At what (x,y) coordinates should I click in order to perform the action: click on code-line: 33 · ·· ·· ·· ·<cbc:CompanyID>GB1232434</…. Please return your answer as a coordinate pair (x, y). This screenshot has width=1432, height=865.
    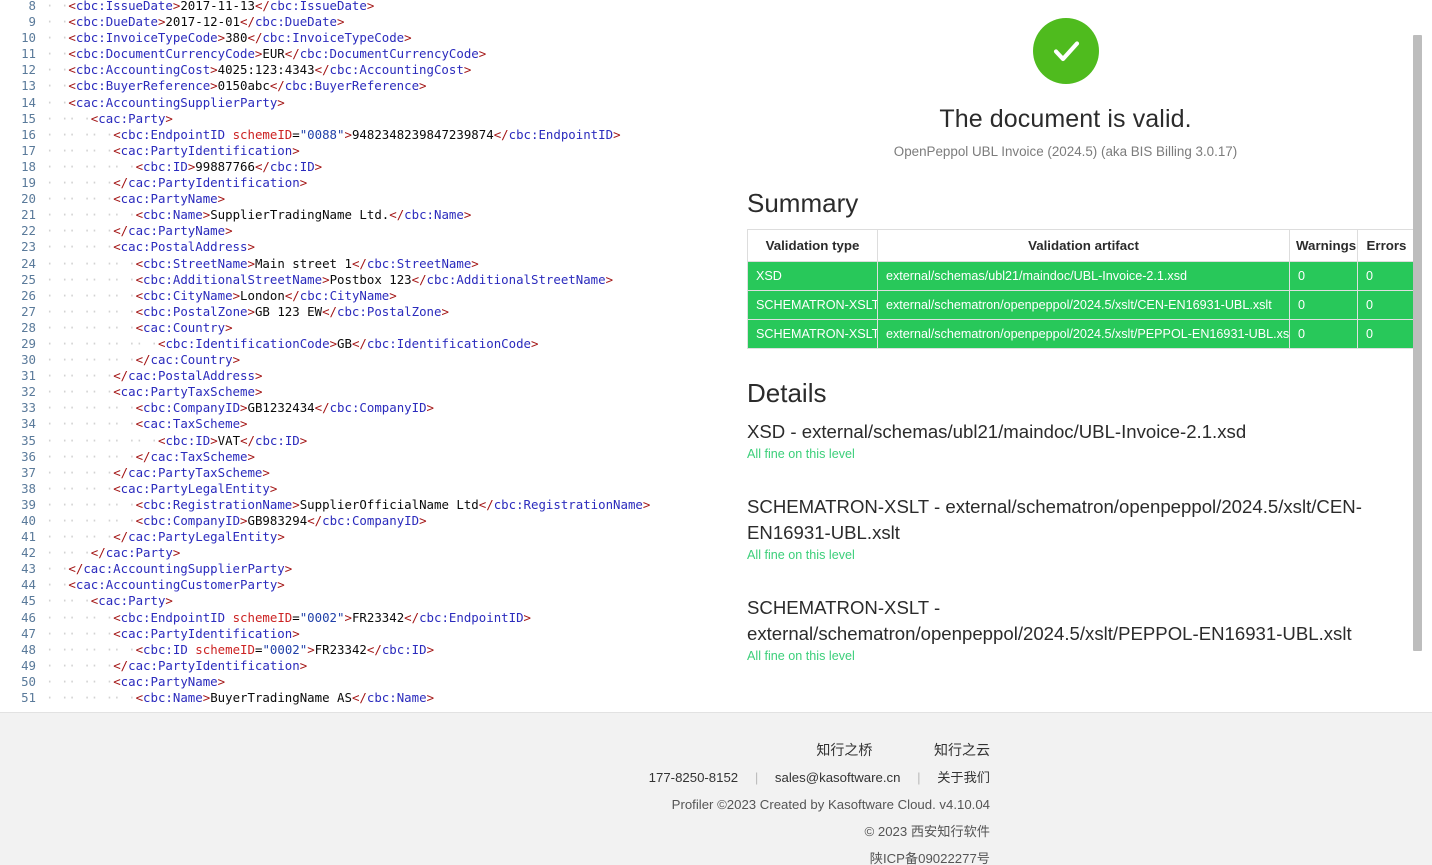
    Looking at the image, I should click on (356, 408).